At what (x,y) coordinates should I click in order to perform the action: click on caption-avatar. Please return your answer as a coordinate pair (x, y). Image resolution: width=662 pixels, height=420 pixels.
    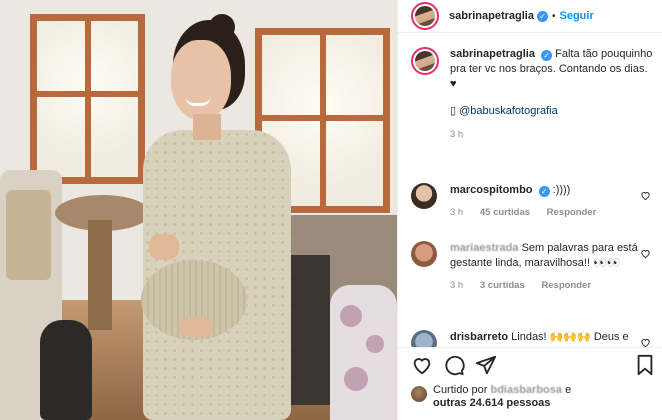
    Looking at the image, I should click on (425, 61).